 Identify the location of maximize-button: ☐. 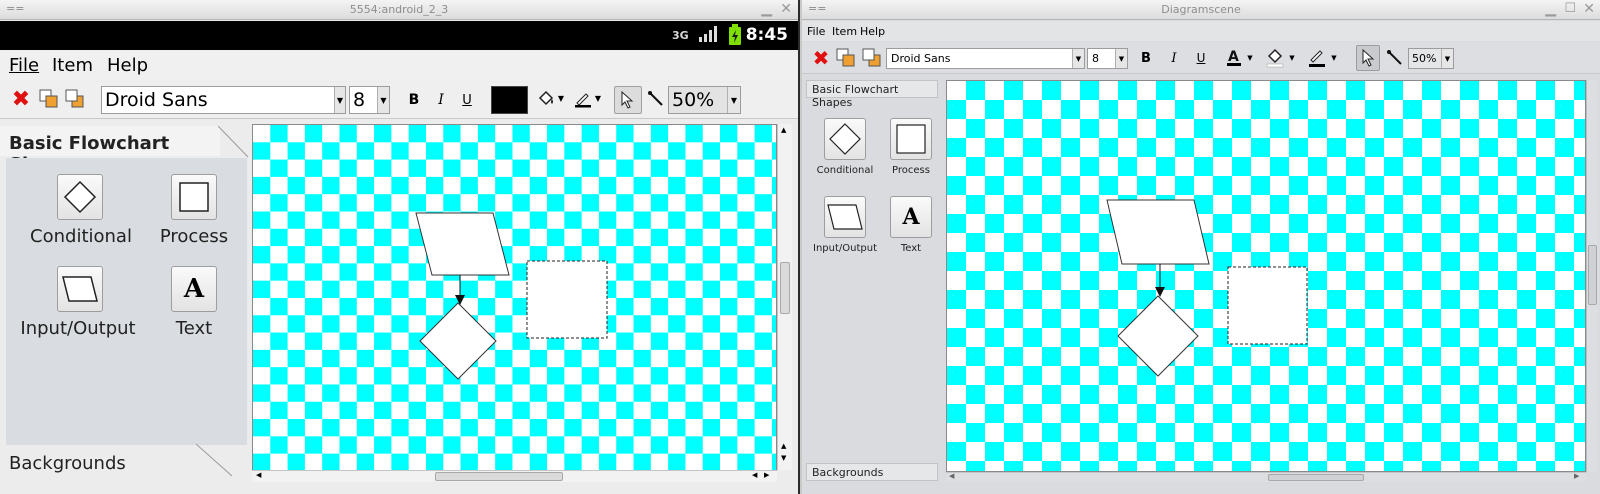
(1570, 8).